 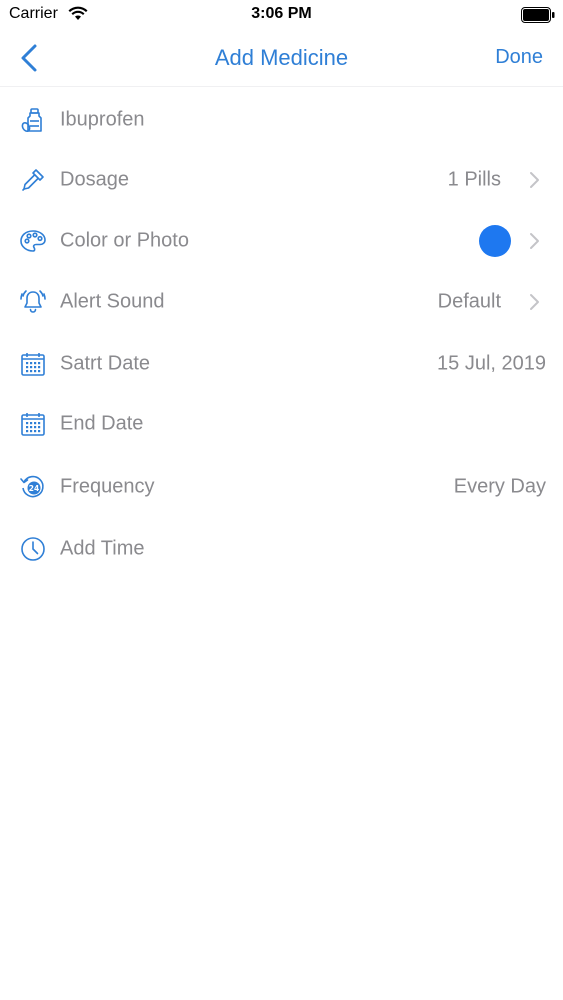 I want to click on alert-sound-row: Alert Sound Default, so click(x=281, y=302).